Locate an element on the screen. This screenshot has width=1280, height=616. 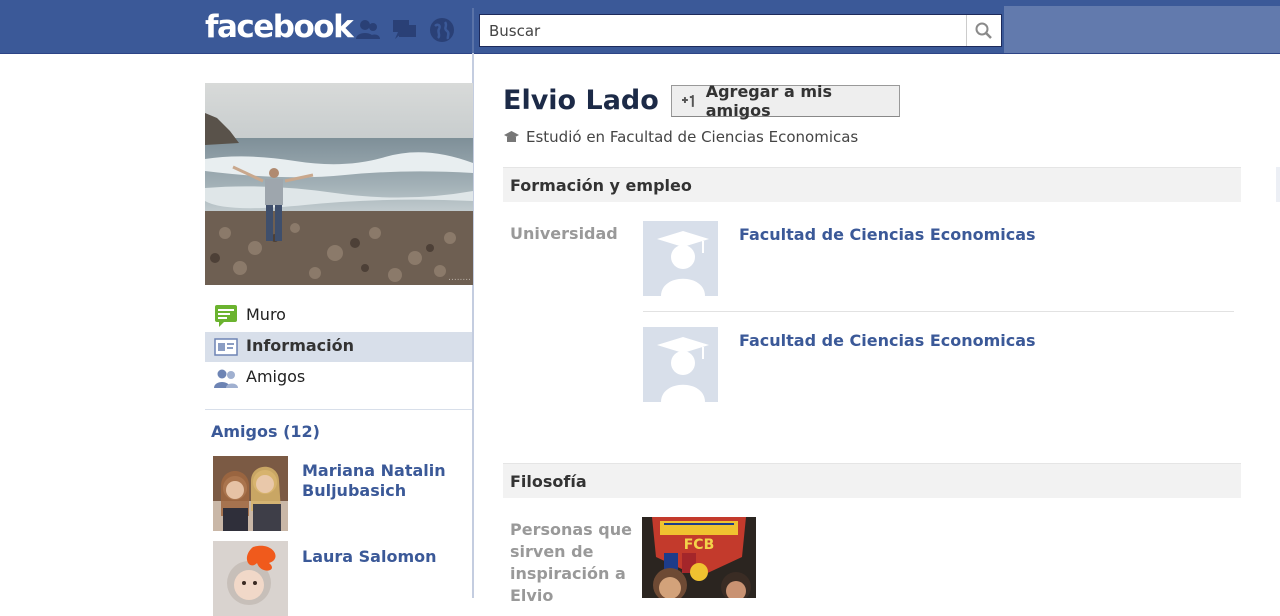
messages-icon is located at coordinates (405, 30).